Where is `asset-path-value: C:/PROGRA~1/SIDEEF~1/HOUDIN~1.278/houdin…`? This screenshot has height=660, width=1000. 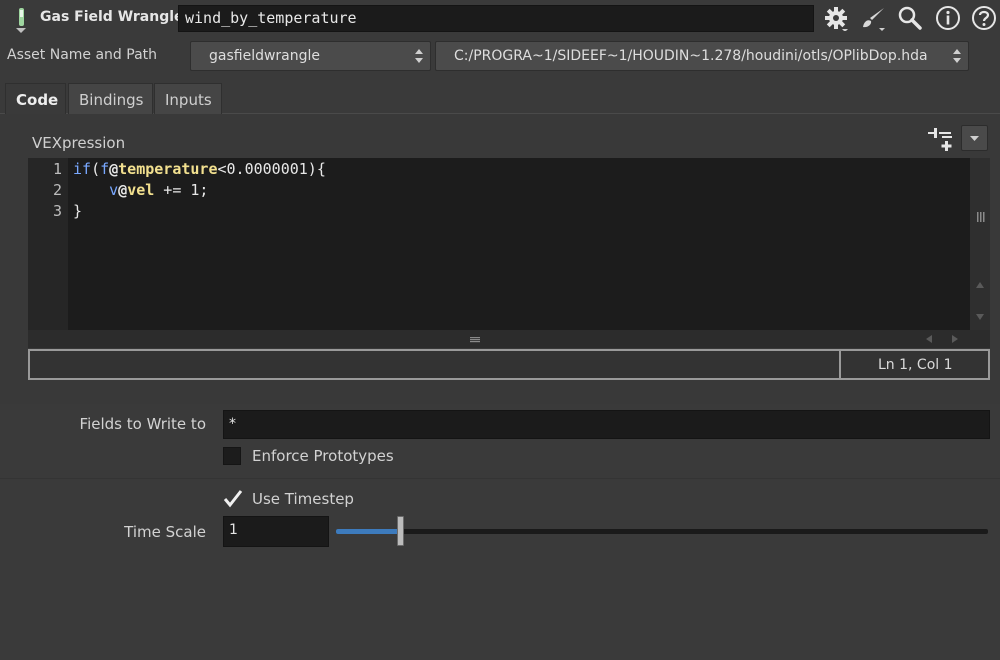 asset-path-value: C:/PROGRA~1/SIDEEF~1/HOUDIN~1.278/houdin… is located at coordinates (691, 56).